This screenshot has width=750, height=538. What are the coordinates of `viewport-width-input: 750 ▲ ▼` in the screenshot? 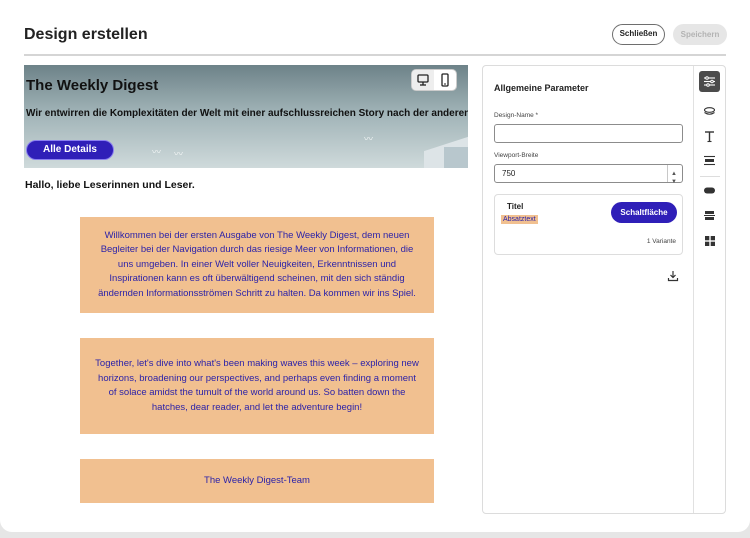 It's located at (588, 174).